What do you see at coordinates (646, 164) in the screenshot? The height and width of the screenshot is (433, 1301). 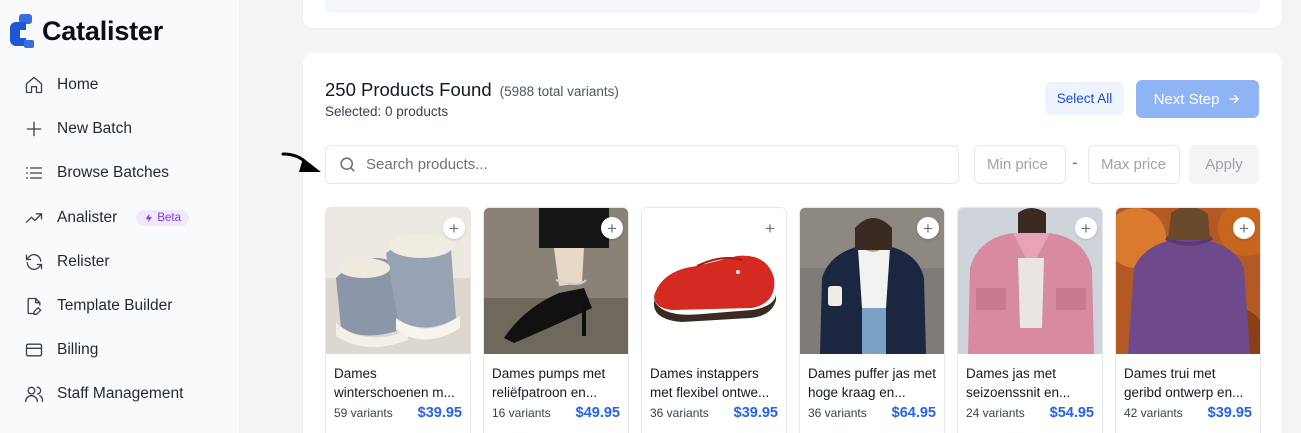 I see `search-input` at bounding box center [646, 164].